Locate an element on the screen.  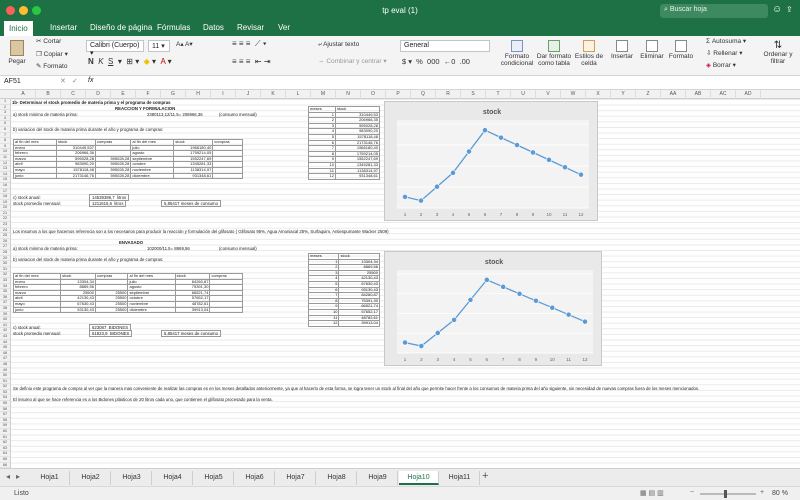
column-header: K is located at coordinates (273, 94).